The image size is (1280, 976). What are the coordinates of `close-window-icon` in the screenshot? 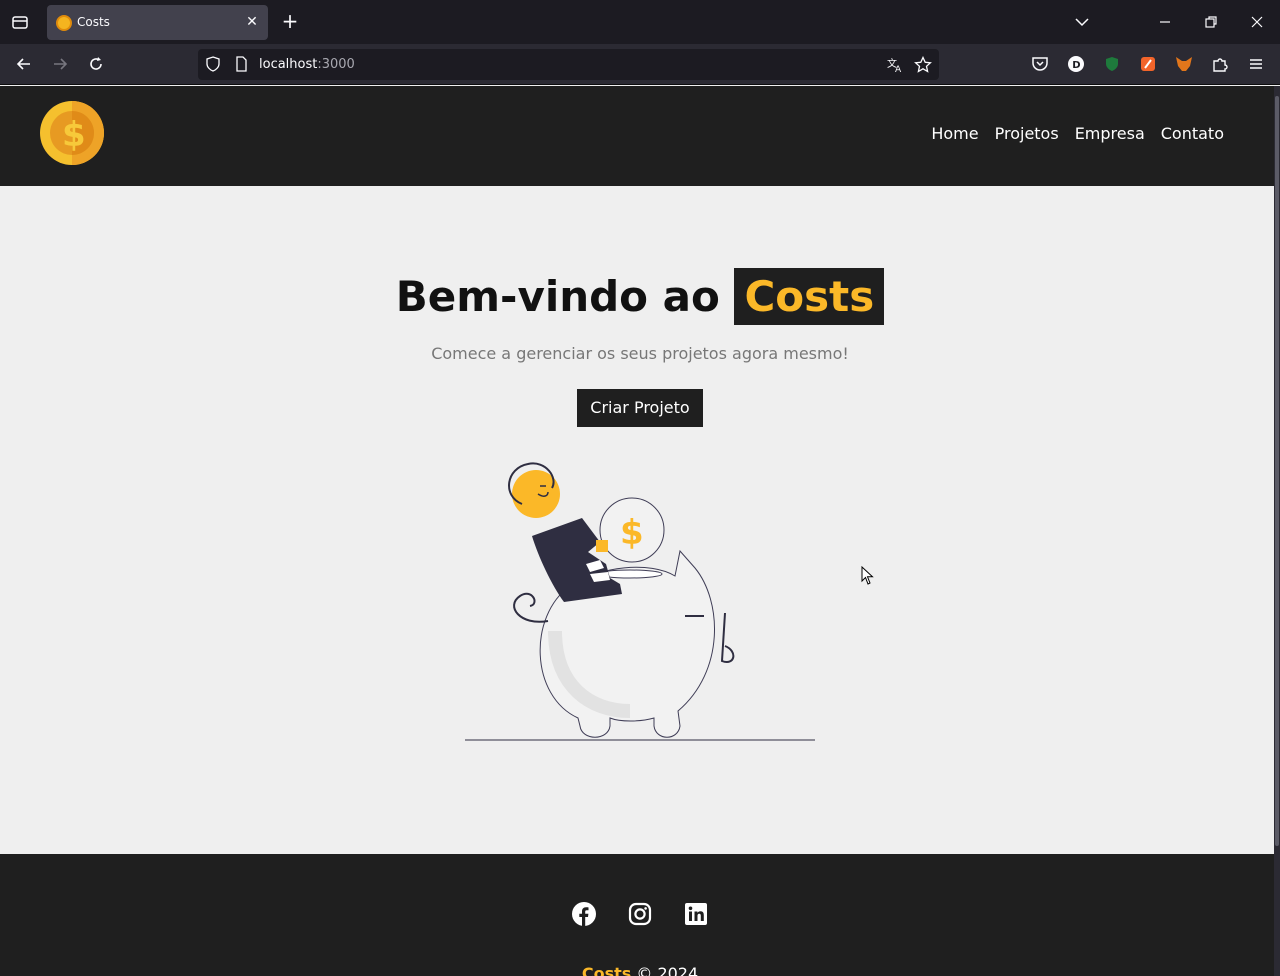 It's located at (1257, 22).